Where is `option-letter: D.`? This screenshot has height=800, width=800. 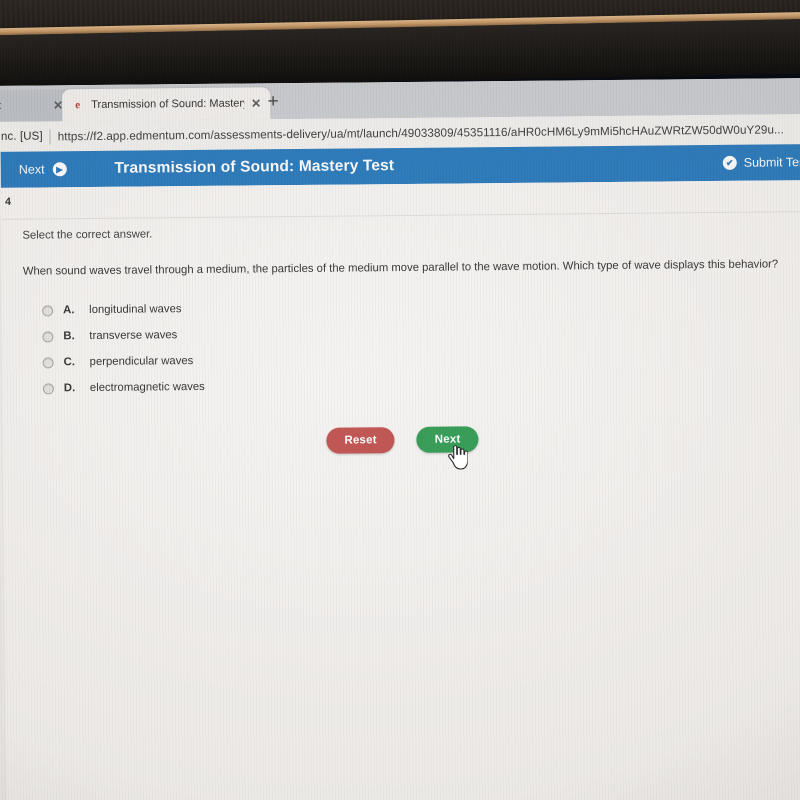
option-letter: D. is located at coordinates (69, 388).